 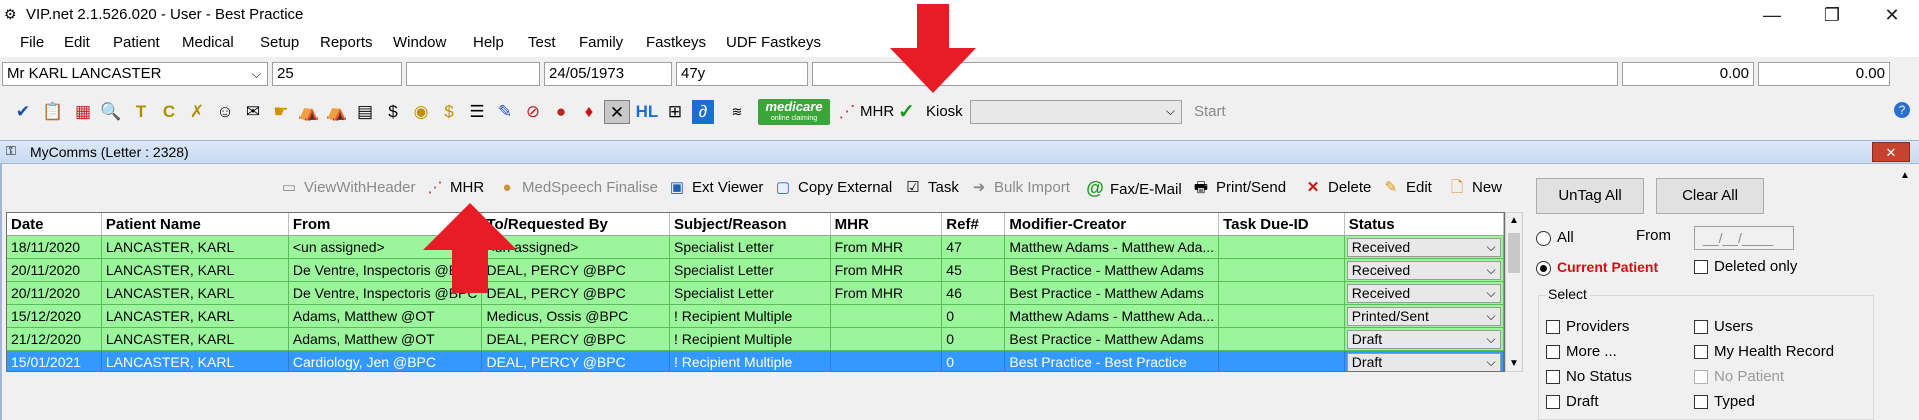 What do you see at coordinates (1597, 267) in the screenshot?
I see `current-patient-radio: Current Patient` at bounding box center [1597, 267].